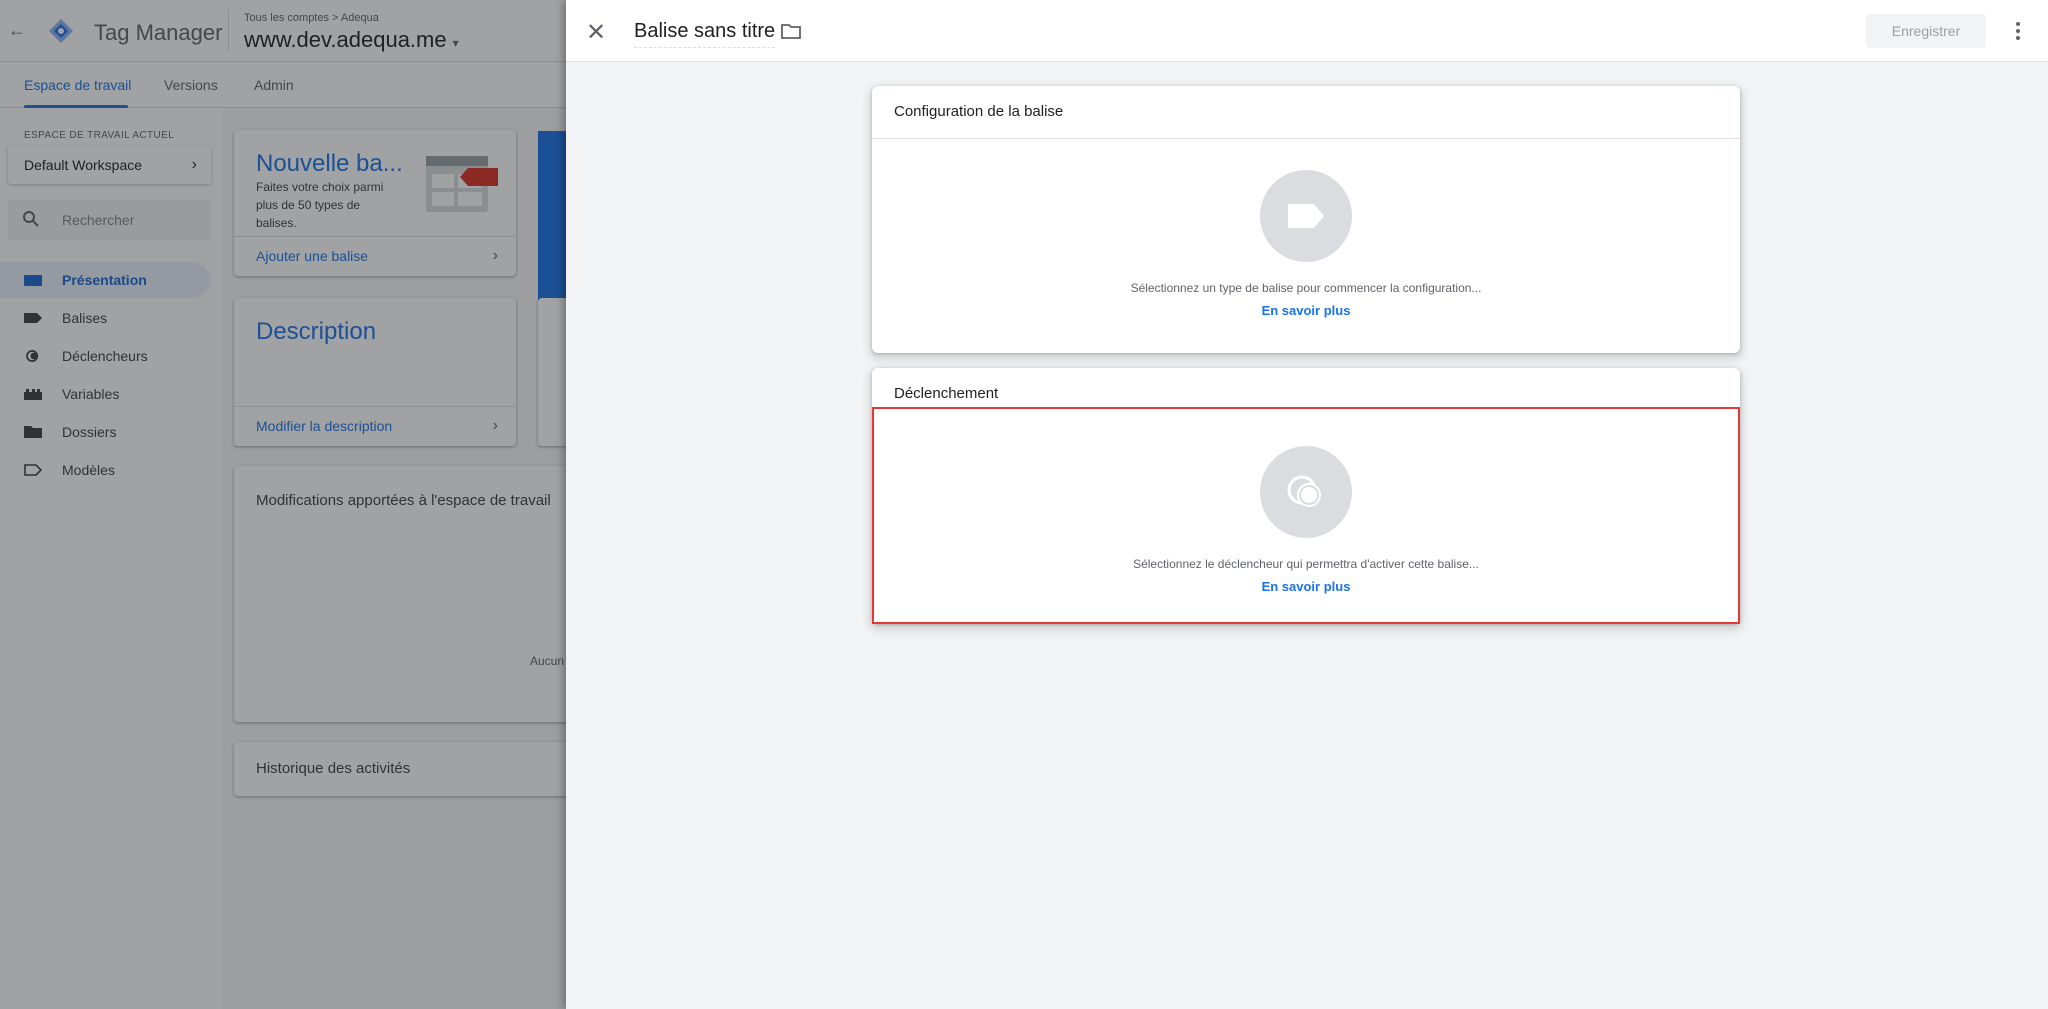 The height and width of the screenshot is (1009, 2048). What do you see at coordinates (979, 111) in the screenshot?
I see `tag-configuration-title: Configuration de la balise` at bounding box center [979, 111].